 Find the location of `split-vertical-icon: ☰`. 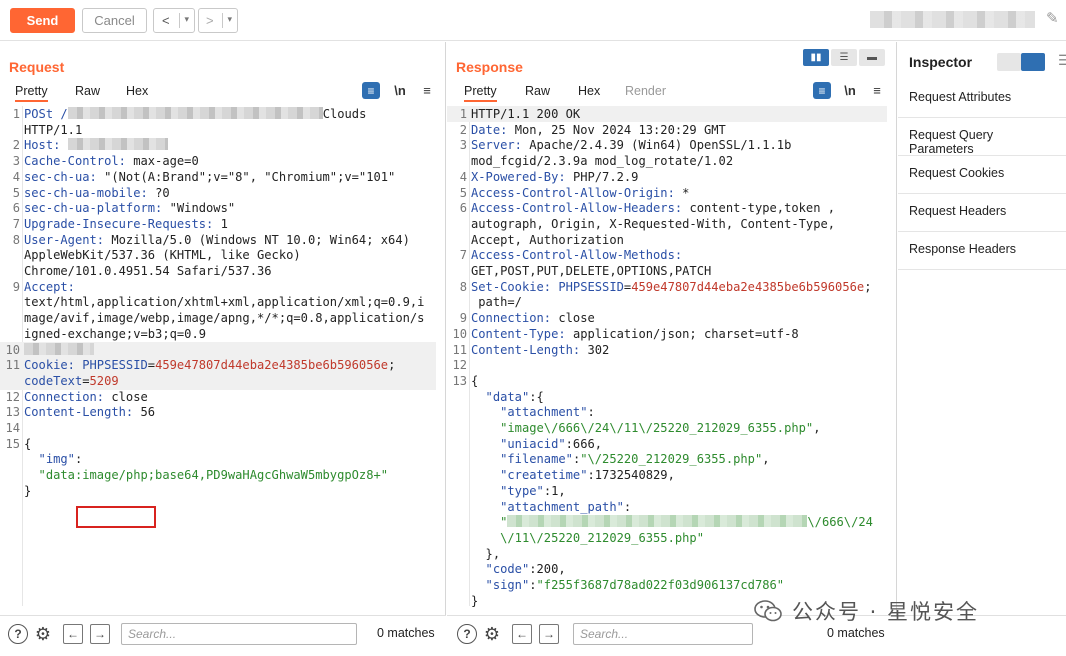

split-vertical-icon: ☰ is located at coordinates (844, 57).